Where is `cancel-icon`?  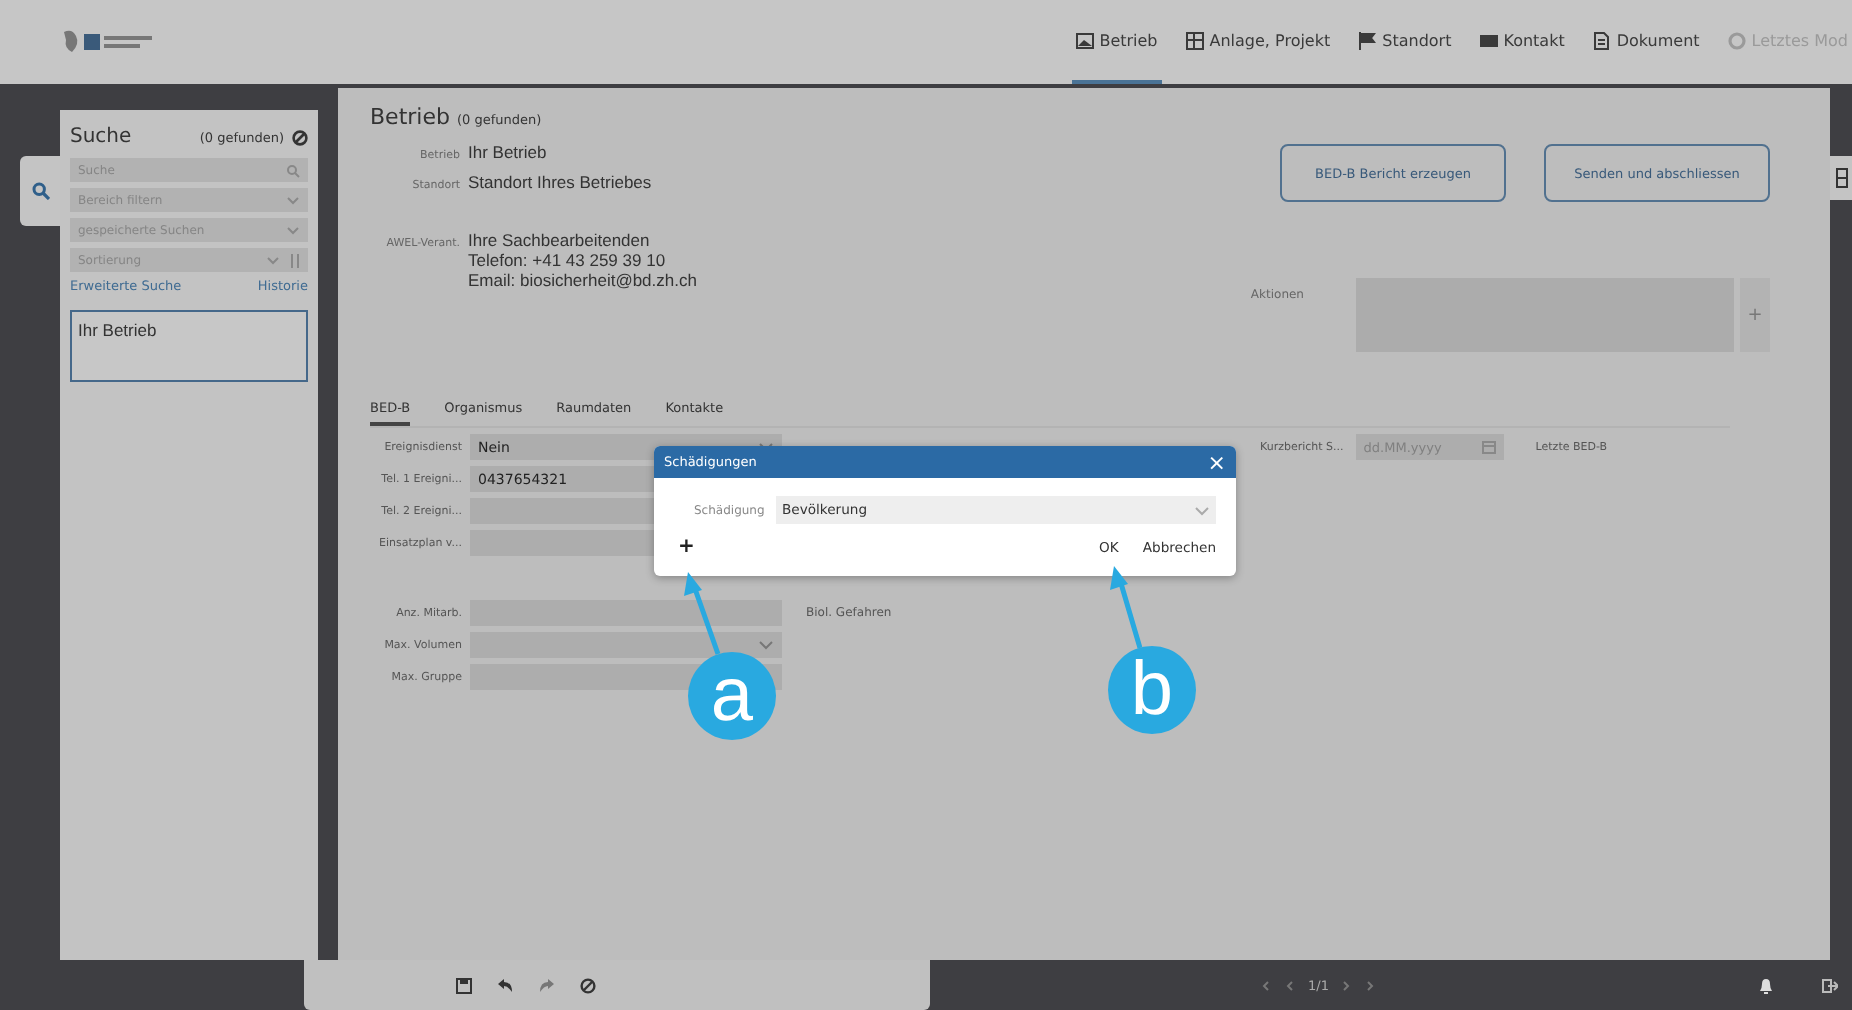
cancel-icon is located at coordinates (588, 985).